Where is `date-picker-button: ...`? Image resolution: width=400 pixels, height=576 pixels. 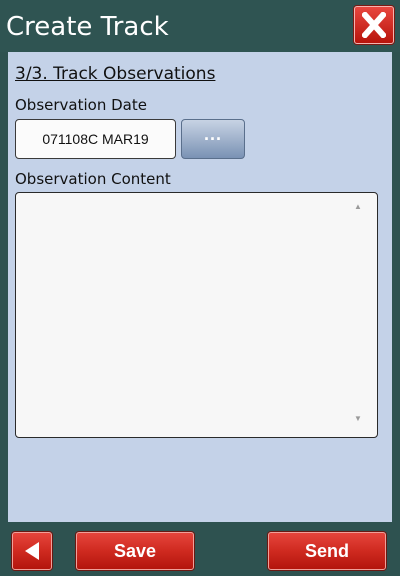
date-picker-button: ... is located at coordinates (213, 139).